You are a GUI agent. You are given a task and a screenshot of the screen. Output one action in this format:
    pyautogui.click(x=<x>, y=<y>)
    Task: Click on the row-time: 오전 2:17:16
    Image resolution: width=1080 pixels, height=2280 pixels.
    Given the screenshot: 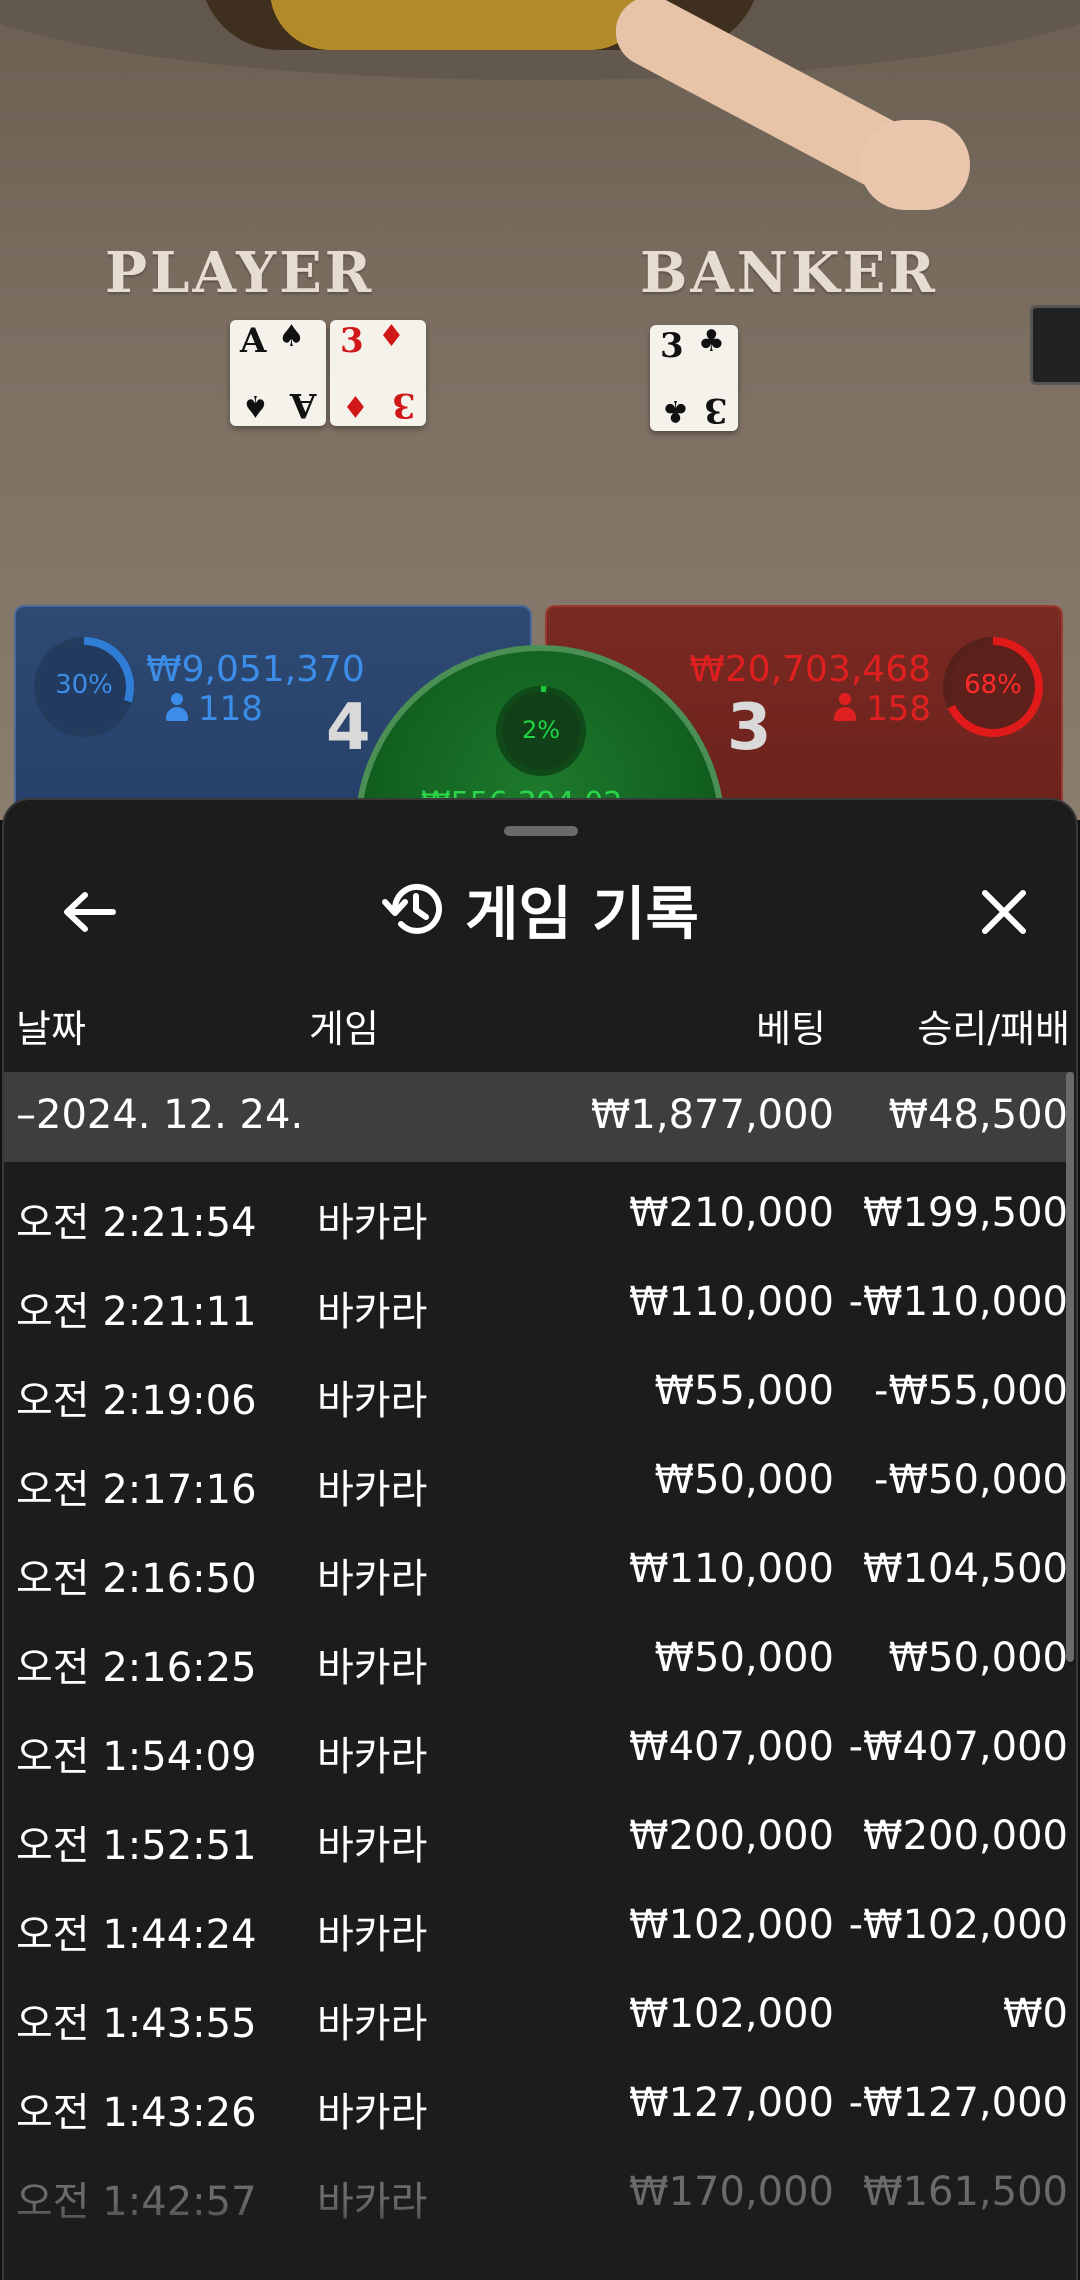 What is the action you would take?
    pyautogui.click(x=136, y=1490)
    